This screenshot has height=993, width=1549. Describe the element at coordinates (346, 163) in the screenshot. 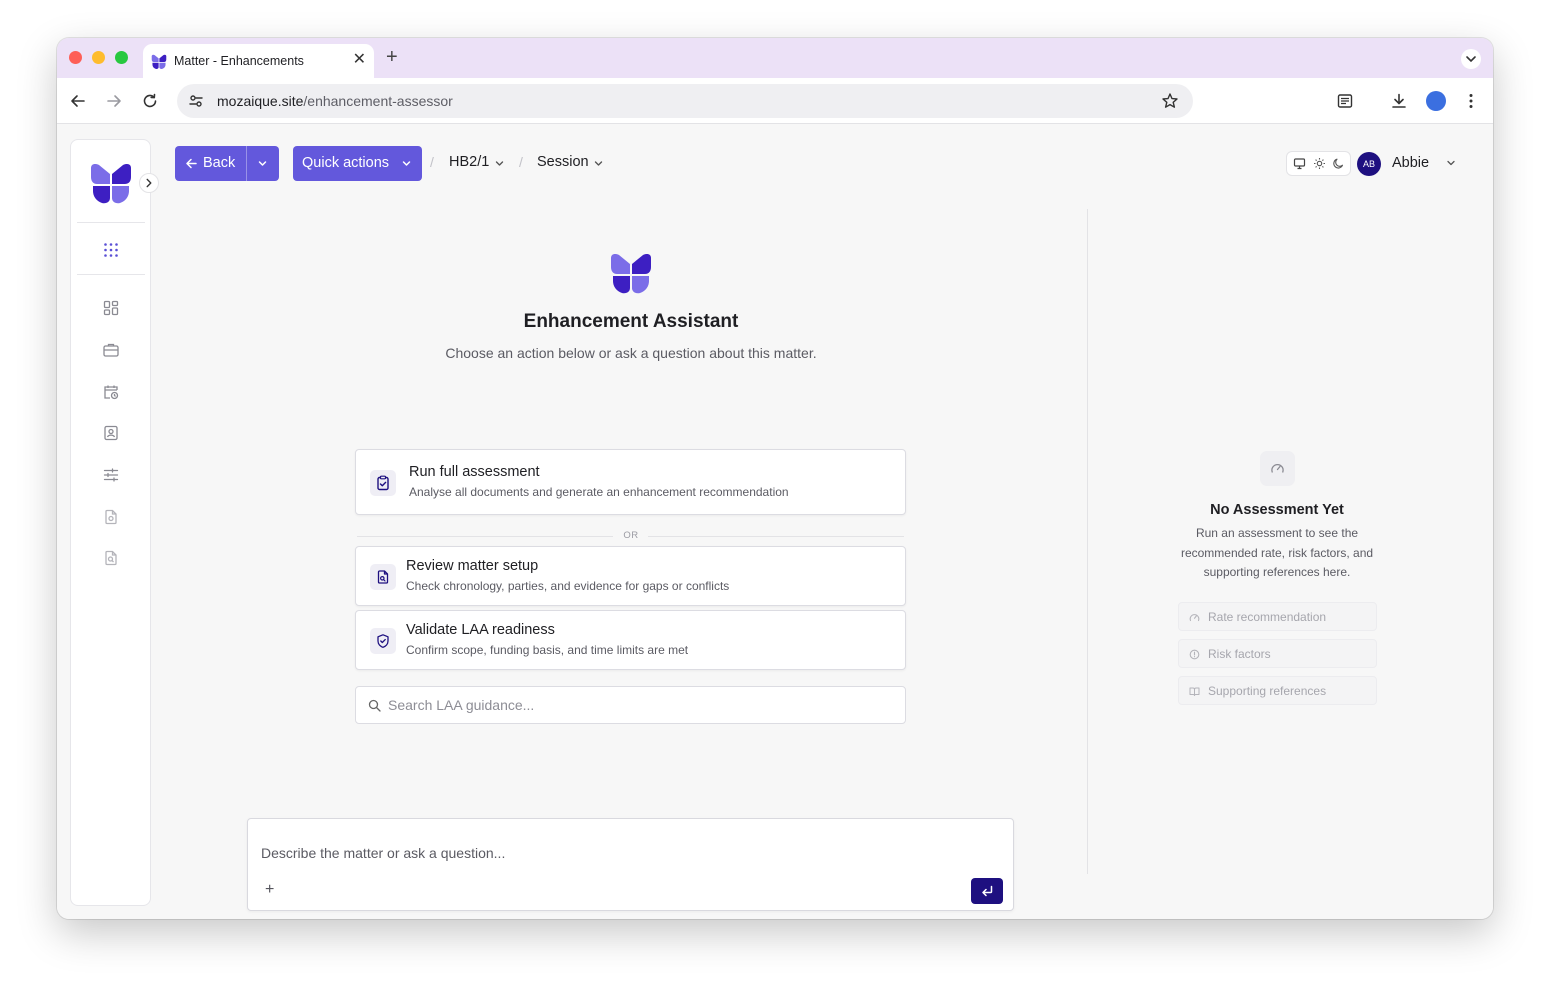

I see `quick-actions-label: Quick actions` at that location.